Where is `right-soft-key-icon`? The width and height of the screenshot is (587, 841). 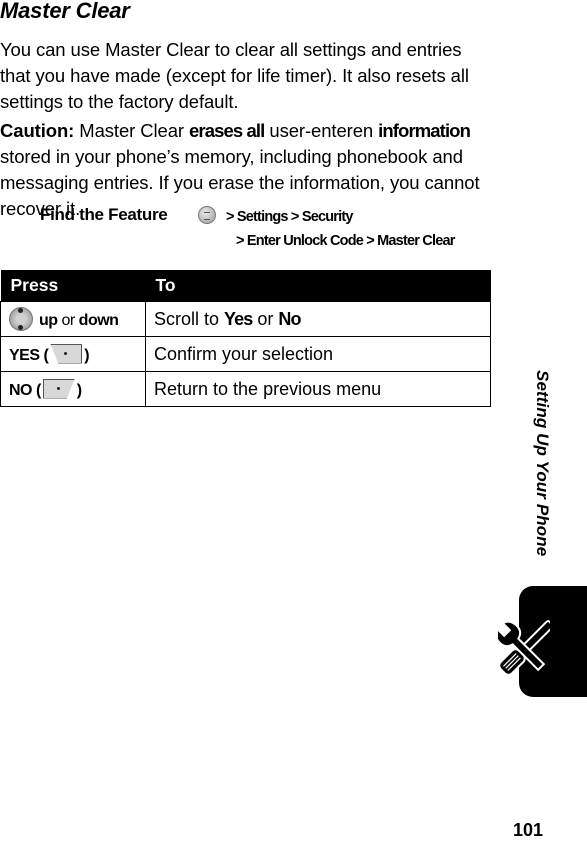
right-soft-key-icon is located at coordinates (58, 388).